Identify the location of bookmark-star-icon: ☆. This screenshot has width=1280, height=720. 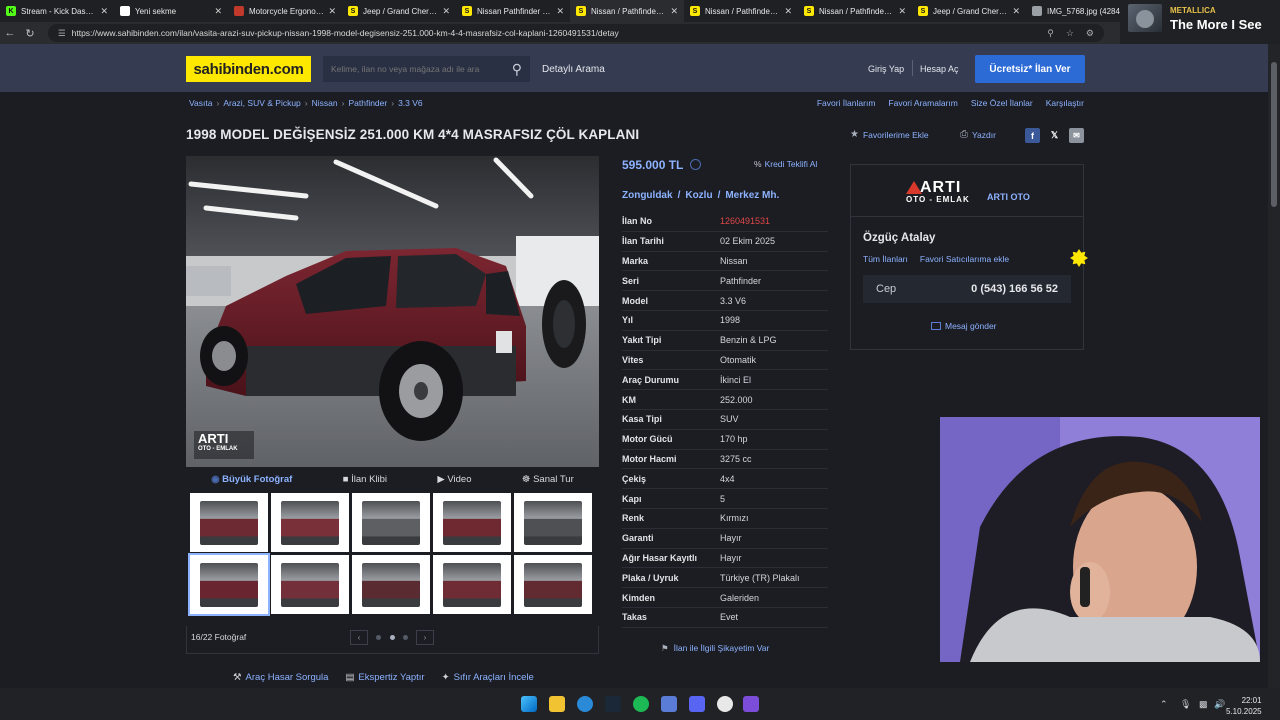
(1070, 33).